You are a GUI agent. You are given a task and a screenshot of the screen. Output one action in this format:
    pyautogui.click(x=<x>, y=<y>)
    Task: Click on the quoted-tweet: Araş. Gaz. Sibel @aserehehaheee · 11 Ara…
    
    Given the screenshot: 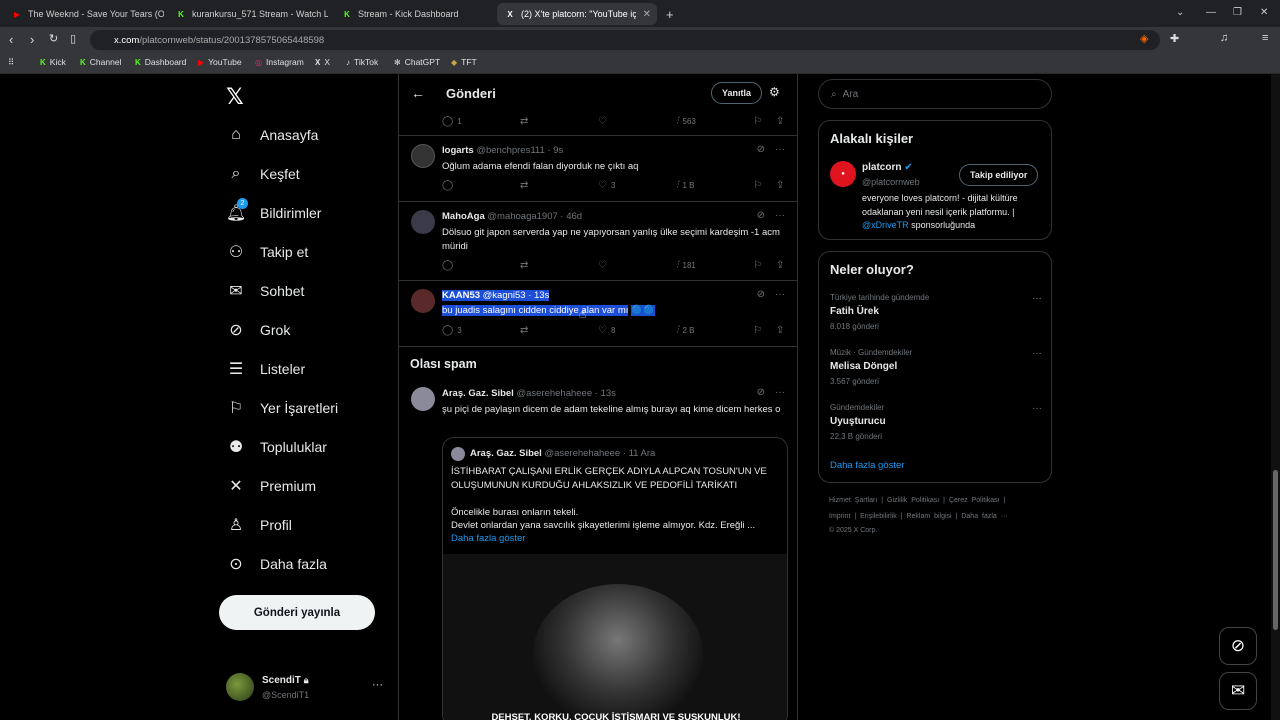 What is the action you would take?
    pyautogui.click(x=615, y=578)
    